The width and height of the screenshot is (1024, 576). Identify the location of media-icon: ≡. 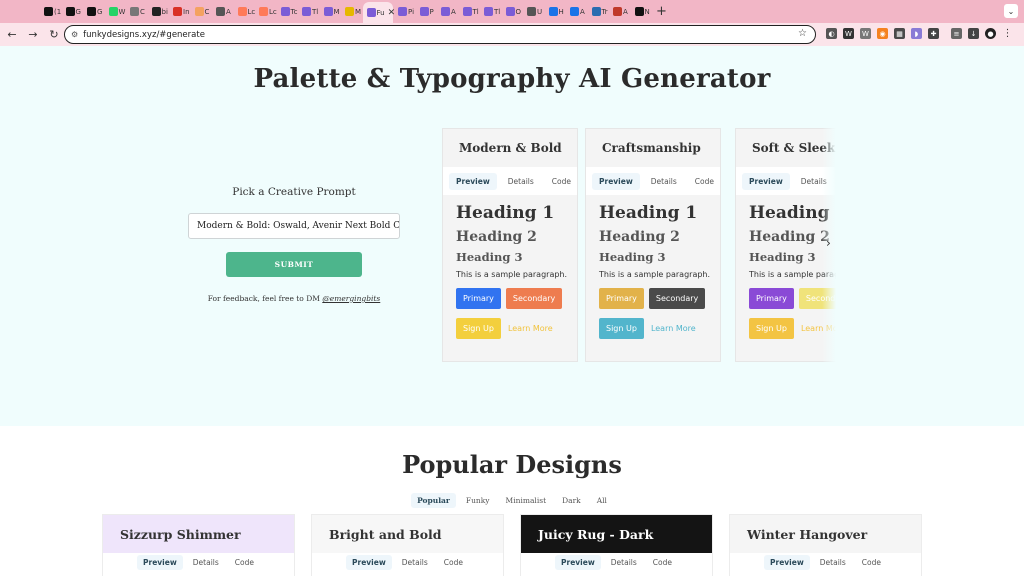
(956, 33).